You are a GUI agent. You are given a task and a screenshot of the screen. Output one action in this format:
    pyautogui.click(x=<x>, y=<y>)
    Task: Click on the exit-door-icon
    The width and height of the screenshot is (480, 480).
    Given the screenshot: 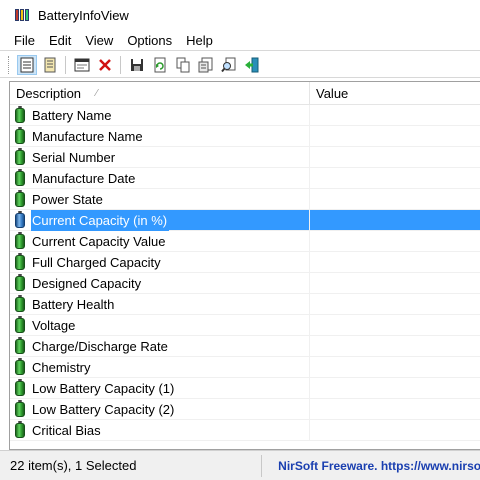 What is the action you would take?
    pyautogui.click(x=251, y=64)
    